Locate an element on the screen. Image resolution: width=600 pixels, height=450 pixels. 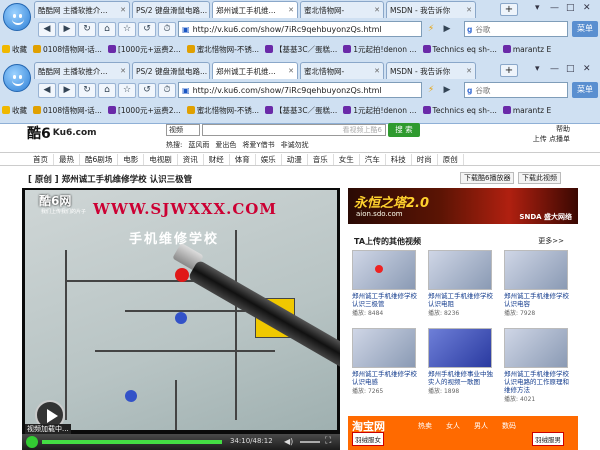
hot-link: 将爱Y借书 is located at coordinates (258, 145).